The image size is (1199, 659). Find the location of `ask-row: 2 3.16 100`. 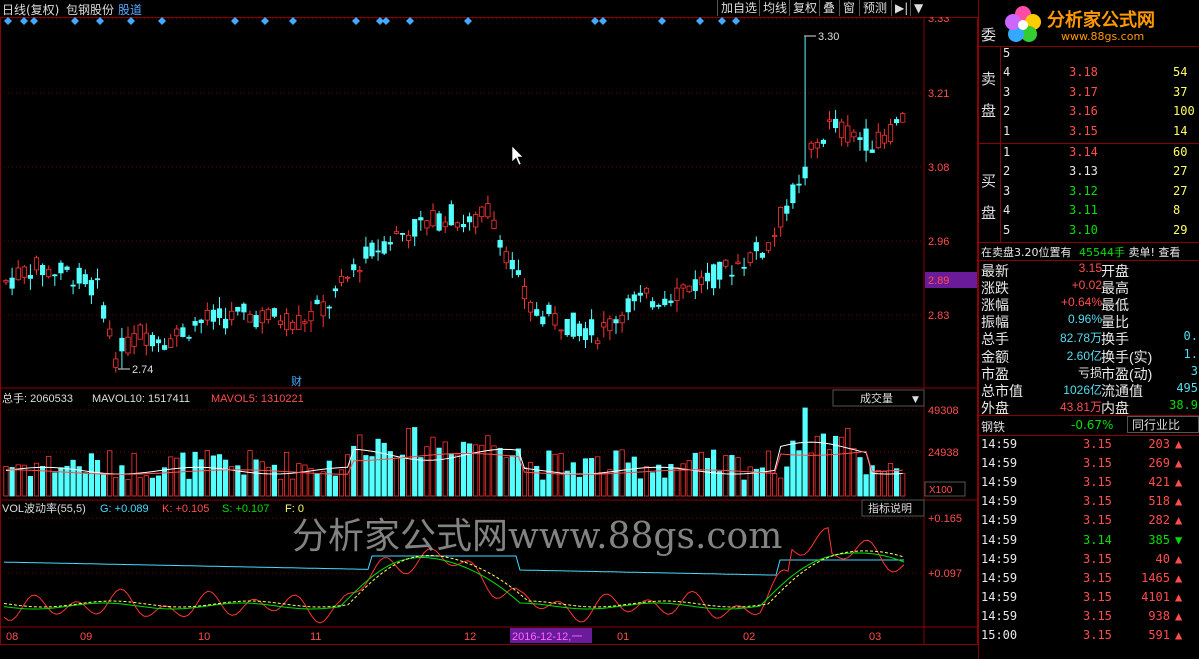

ask-row: 2 3.16 100 is located at coordinates (1089, 113).